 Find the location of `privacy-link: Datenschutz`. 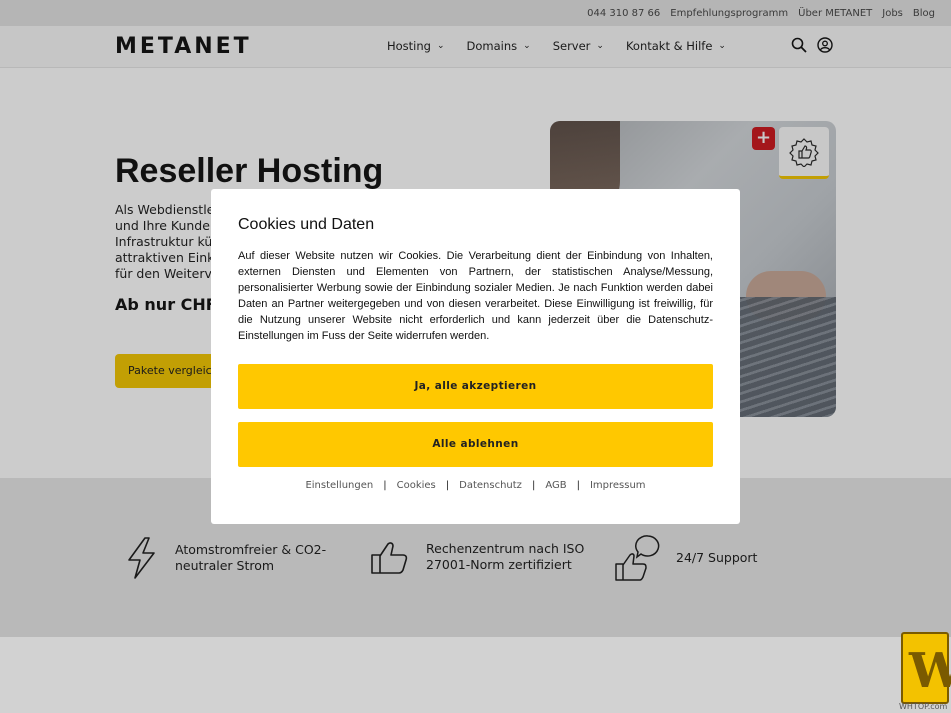

privacy-link: Datenschutz is located at coordinates (490, 485).